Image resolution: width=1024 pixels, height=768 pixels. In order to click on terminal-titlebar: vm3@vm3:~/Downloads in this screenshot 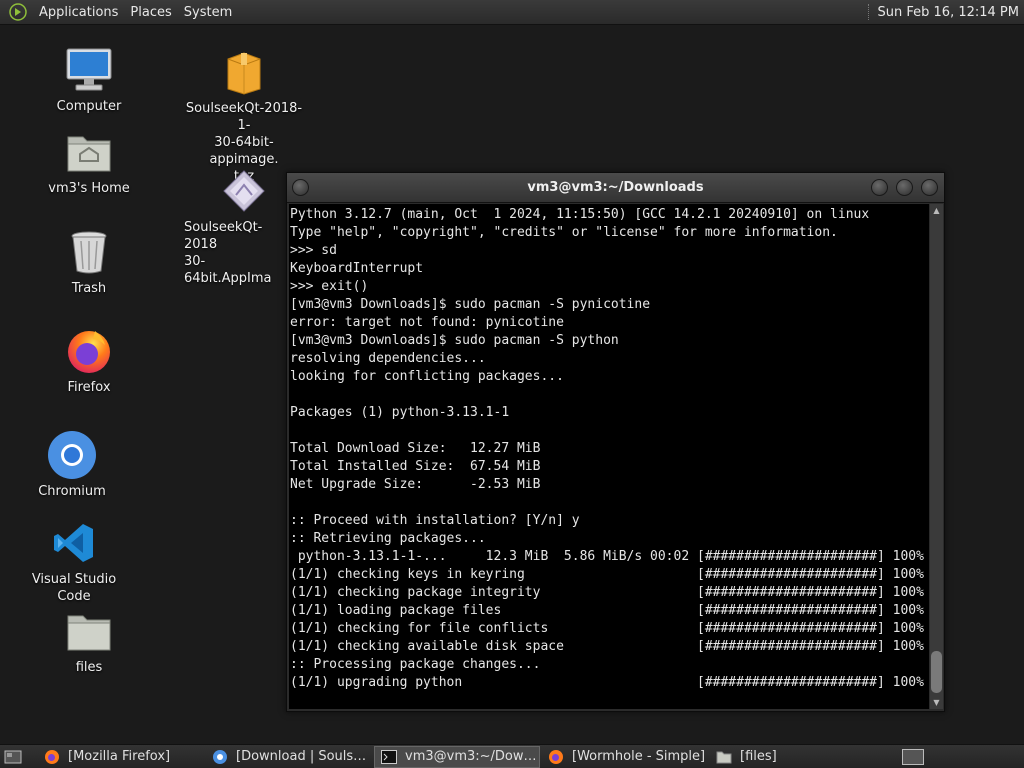, I will do `click(615, 188)`.